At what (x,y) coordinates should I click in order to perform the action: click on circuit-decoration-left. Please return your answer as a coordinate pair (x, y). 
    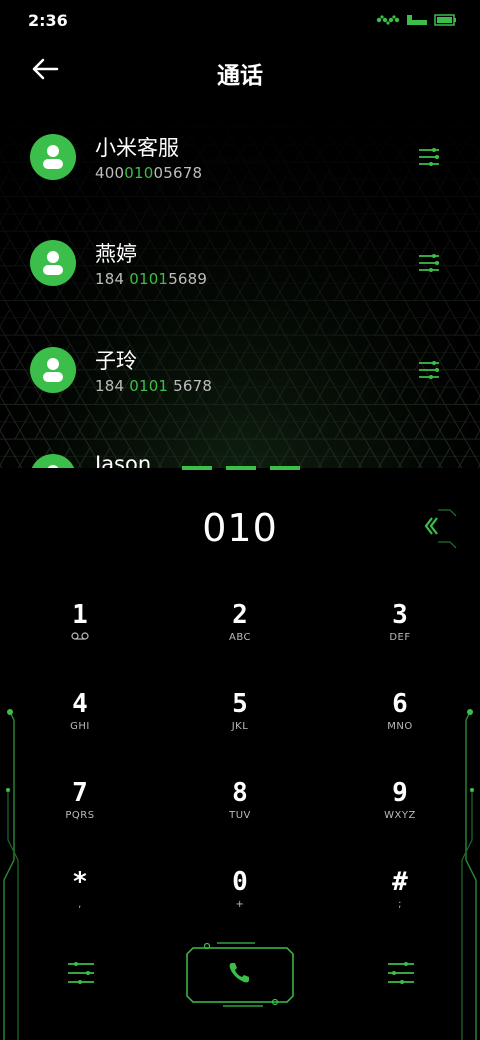
    Looking at the image, I should click on (11, 874).